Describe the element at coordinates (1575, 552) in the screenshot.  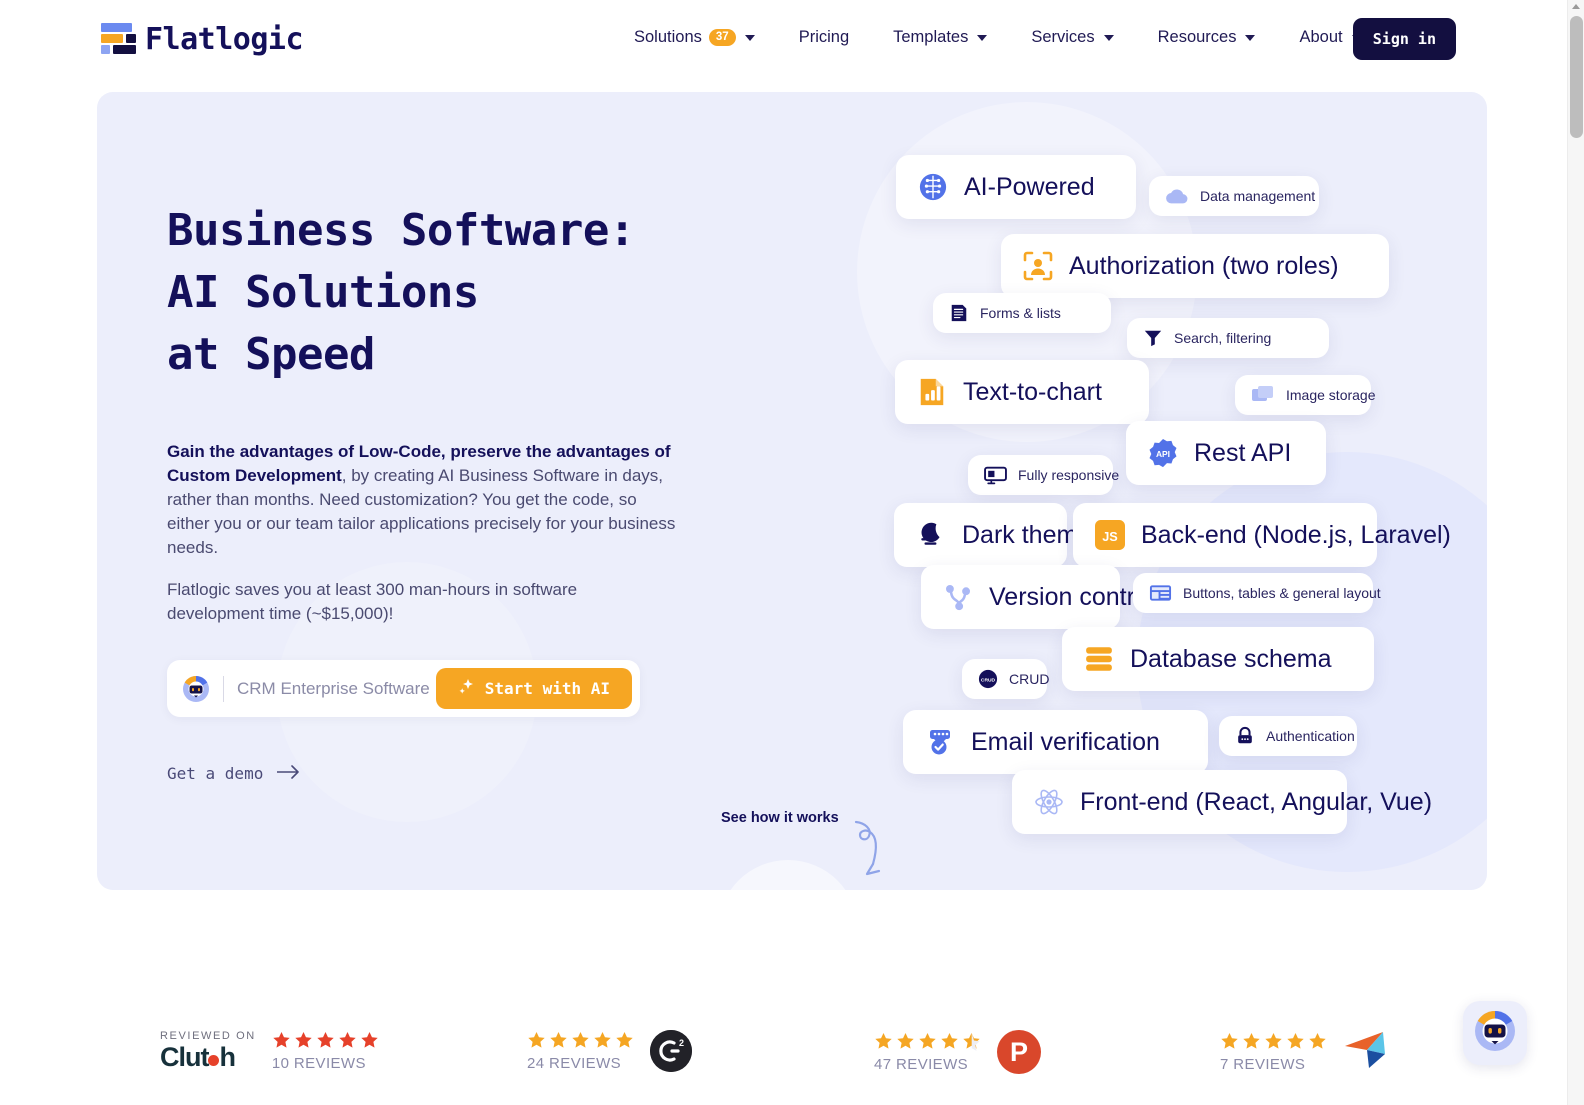
I see `vertical-scrollbar` at that location.